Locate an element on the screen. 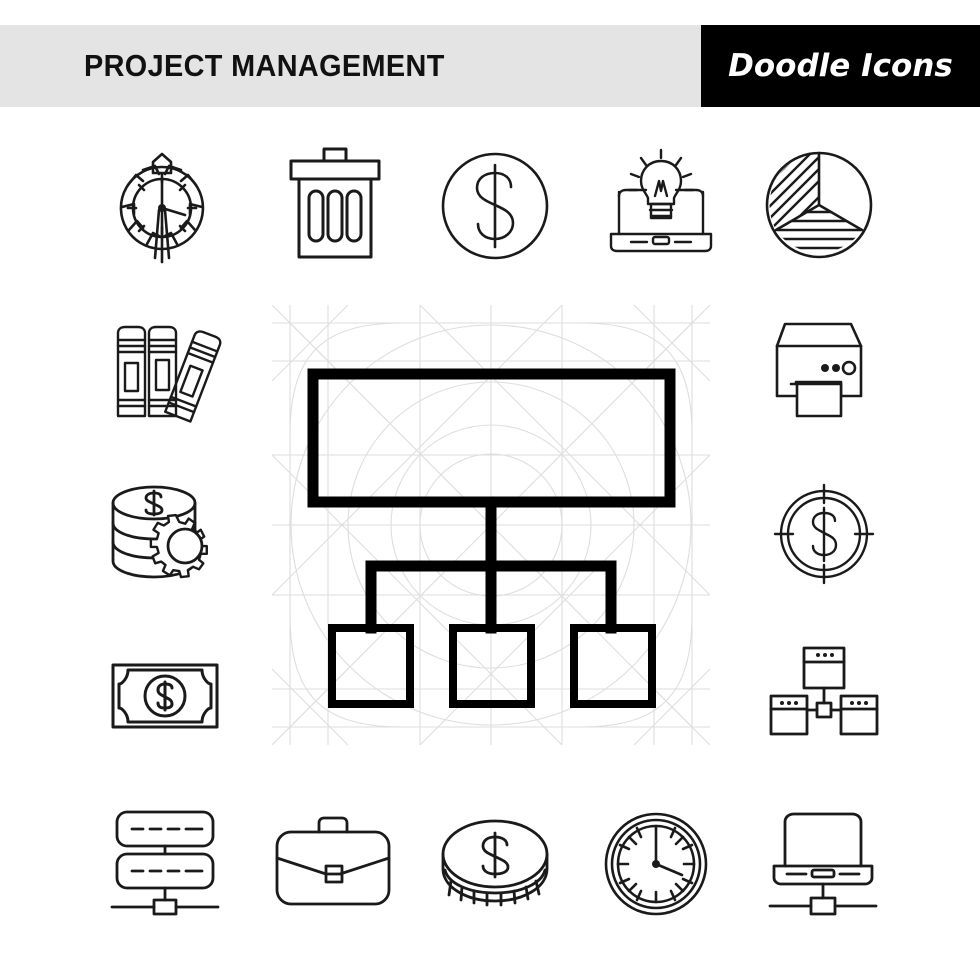  server-rack-icon is located at coordinates (165, 863).